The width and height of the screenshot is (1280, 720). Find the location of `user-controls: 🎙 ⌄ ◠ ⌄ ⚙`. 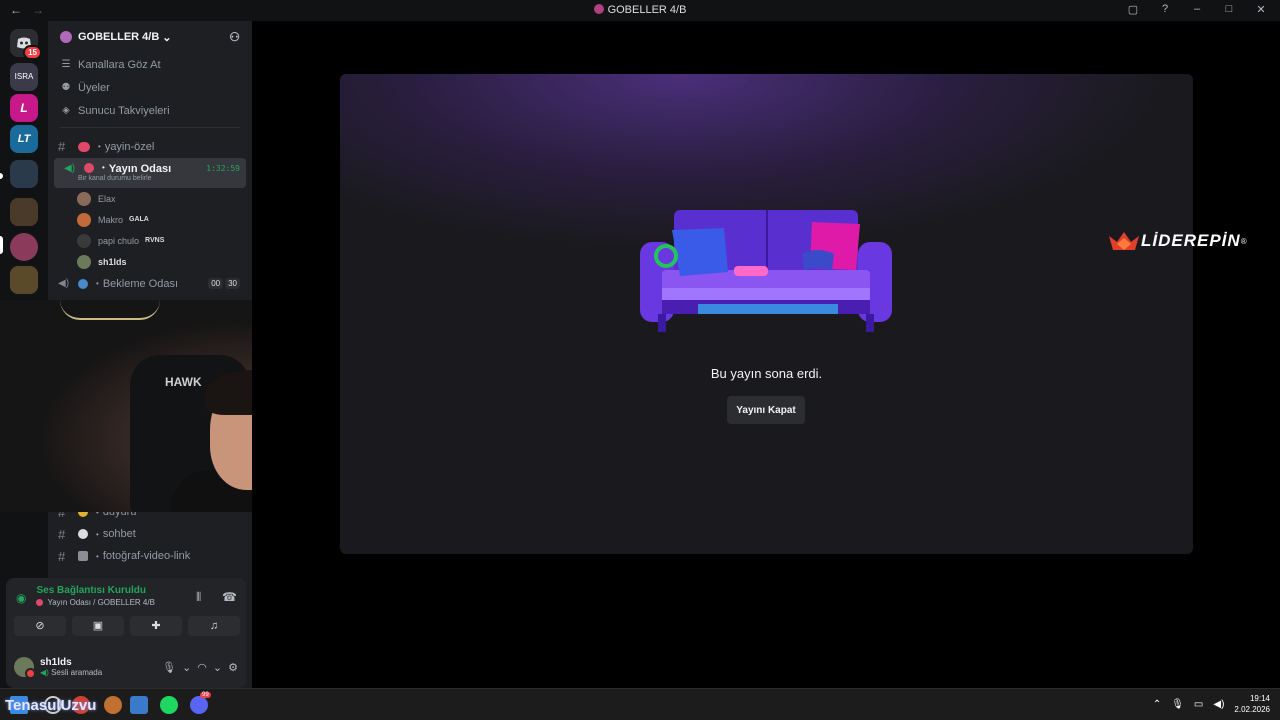

user-controls: 🎙 ⌄ ◠ ⌄ ⚙ is located at coordinates (200, 667).